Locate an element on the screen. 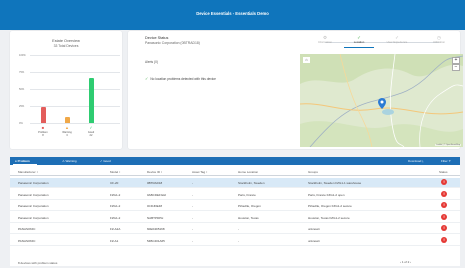  step-user-experience: ✓ User Experience is located at coordinates (397, 39).